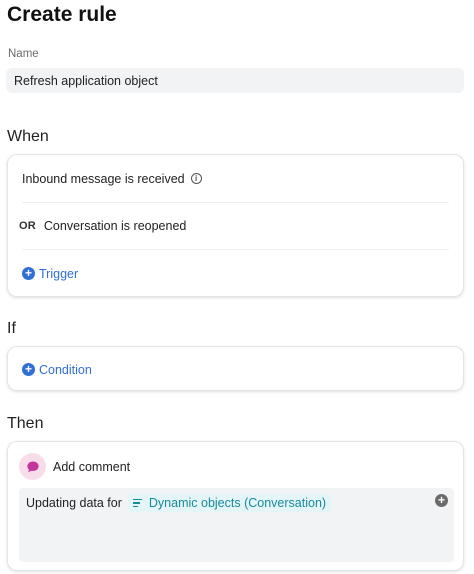 This screenshot has width=474, height=574. I want to click on add-trigger-button: + Trigger, so click(50, 274).